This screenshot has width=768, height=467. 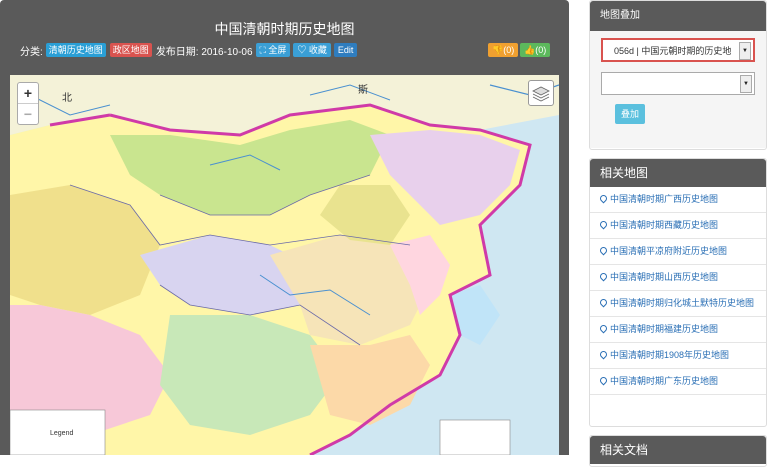 What do you see at coordinates (668, 251) in the screenshot?
I see `related-map-link: 中国清朝平凉府附近历史地图` at bounding box center [668, 251].